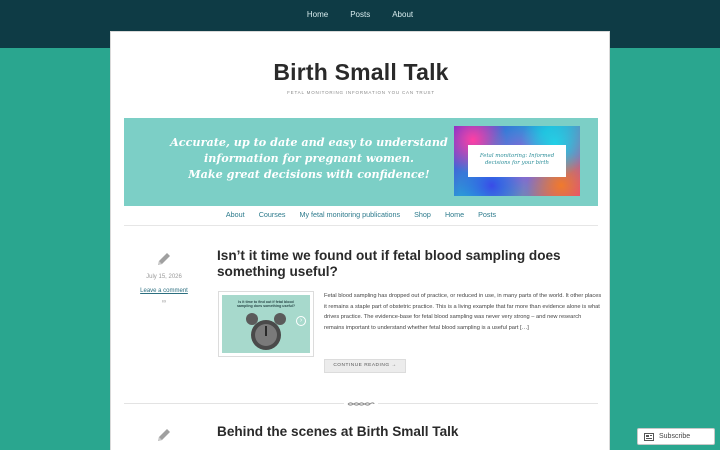 This screenshot has width=720, height=450. I want to click on post-title: Behind the scenes at Birth Small Talk, so click(397, 432).